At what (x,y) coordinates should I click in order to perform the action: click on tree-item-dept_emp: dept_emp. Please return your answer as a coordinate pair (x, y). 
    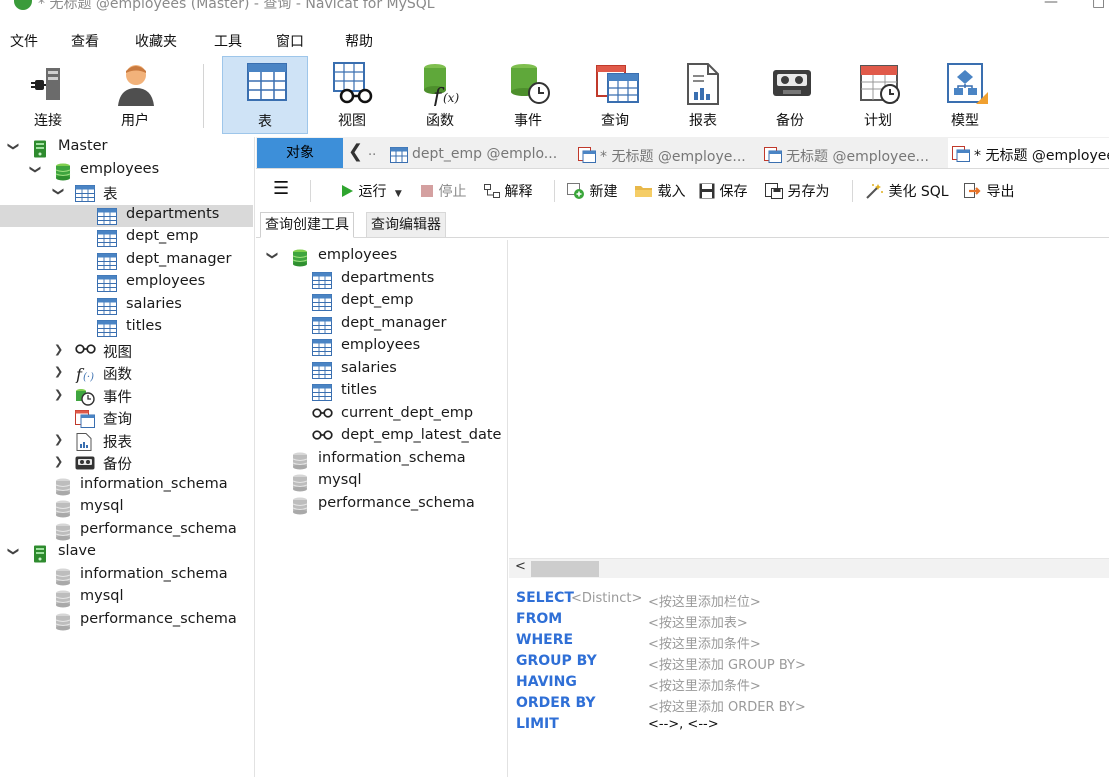
    Looking at the image, I should click on (126, 238).